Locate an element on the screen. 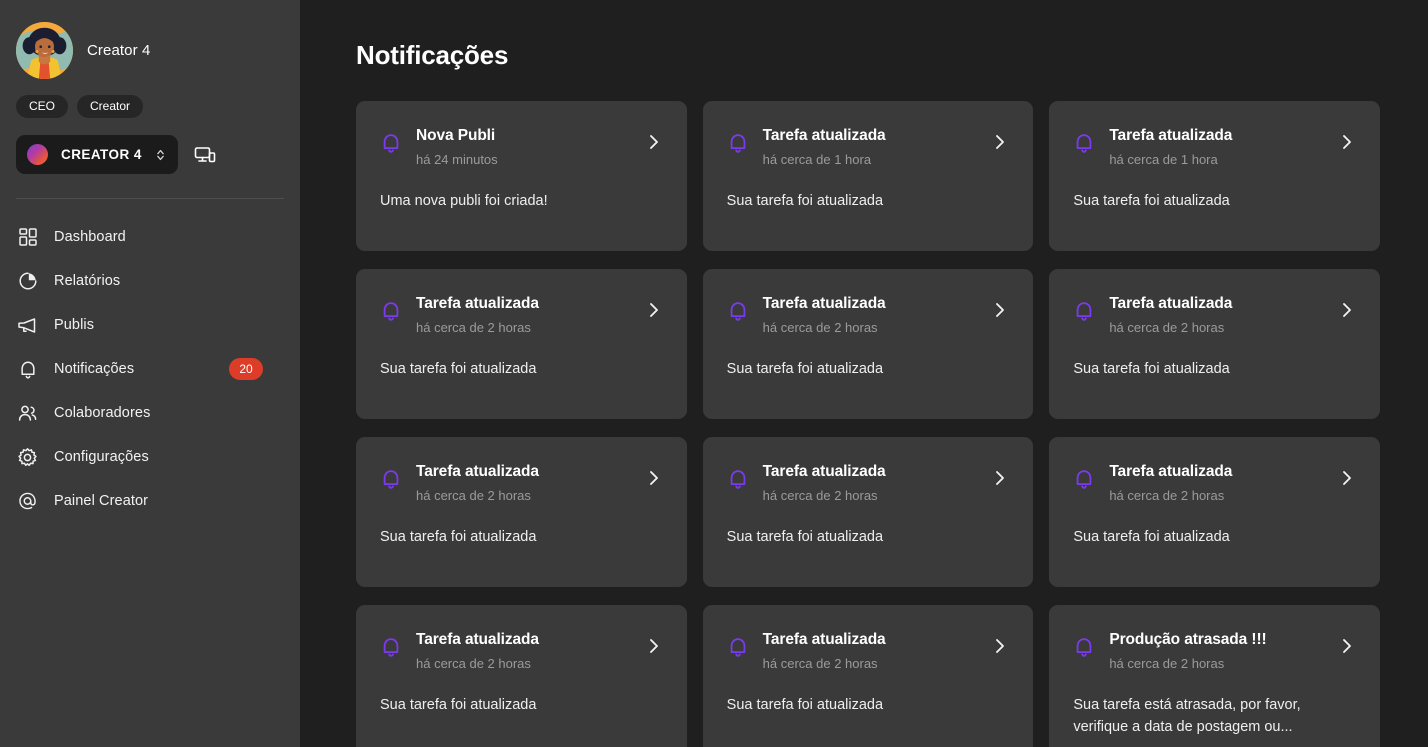 The image size is (1428, 747). notification-body: Uma nova publi foi criada! is located at coordinates (464, 201).